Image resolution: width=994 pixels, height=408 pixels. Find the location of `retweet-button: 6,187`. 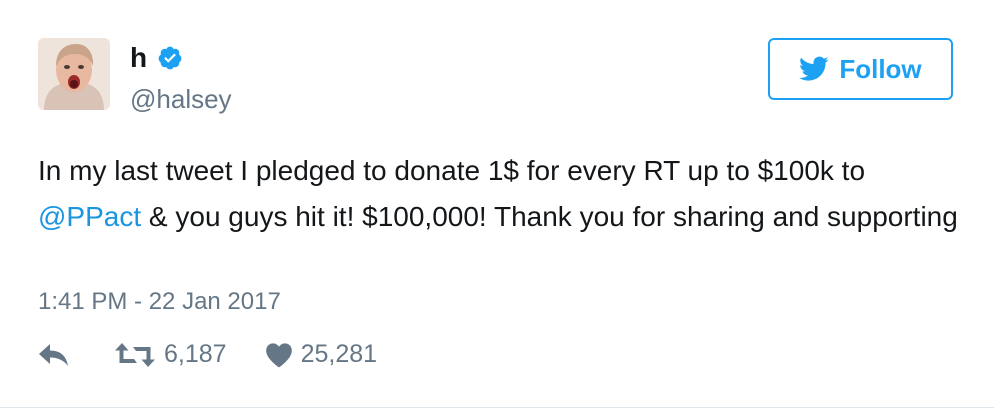

retweet-button: 6,187 is located at coordinates (170, 354).